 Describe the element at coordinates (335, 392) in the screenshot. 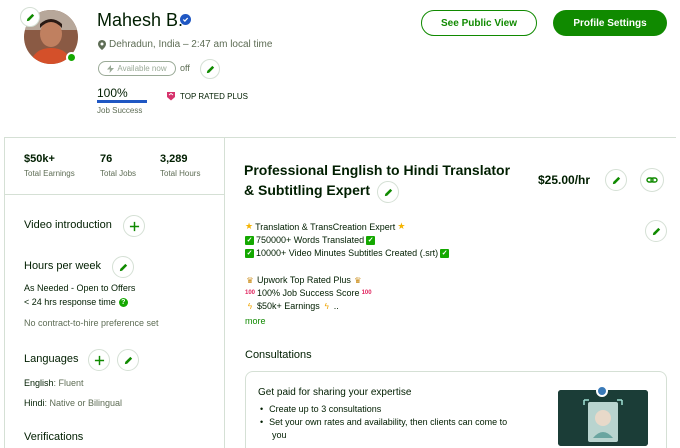

I see `consultation-card-title: Get paid for sharing your expertise` at that location.